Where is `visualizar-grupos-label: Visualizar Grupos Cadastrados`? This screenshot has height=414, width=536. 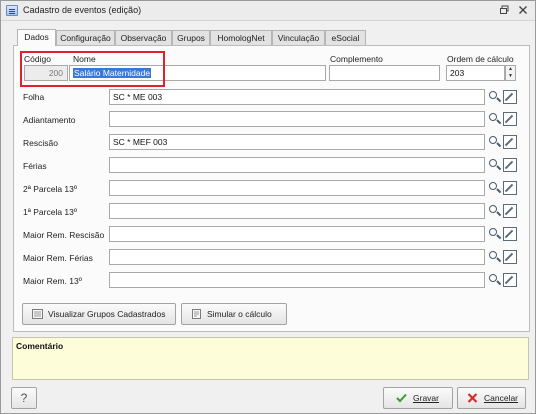
visualizar-grupos-label: Visualizar Grupos Cadastrados is located at coordinates (107, 314).